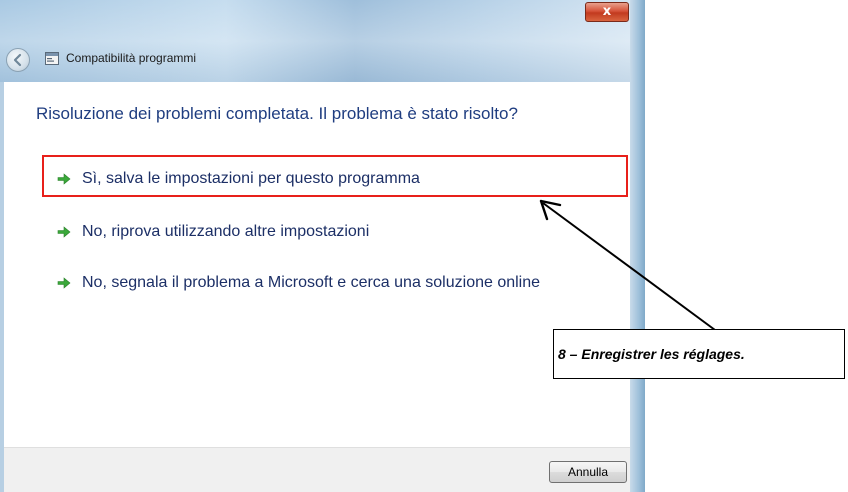 Image resolution: width=848 pixels, height=492 pixels. I want to click on annotation-text: 8 – Enregistrer les réglages., so click(651, 354).